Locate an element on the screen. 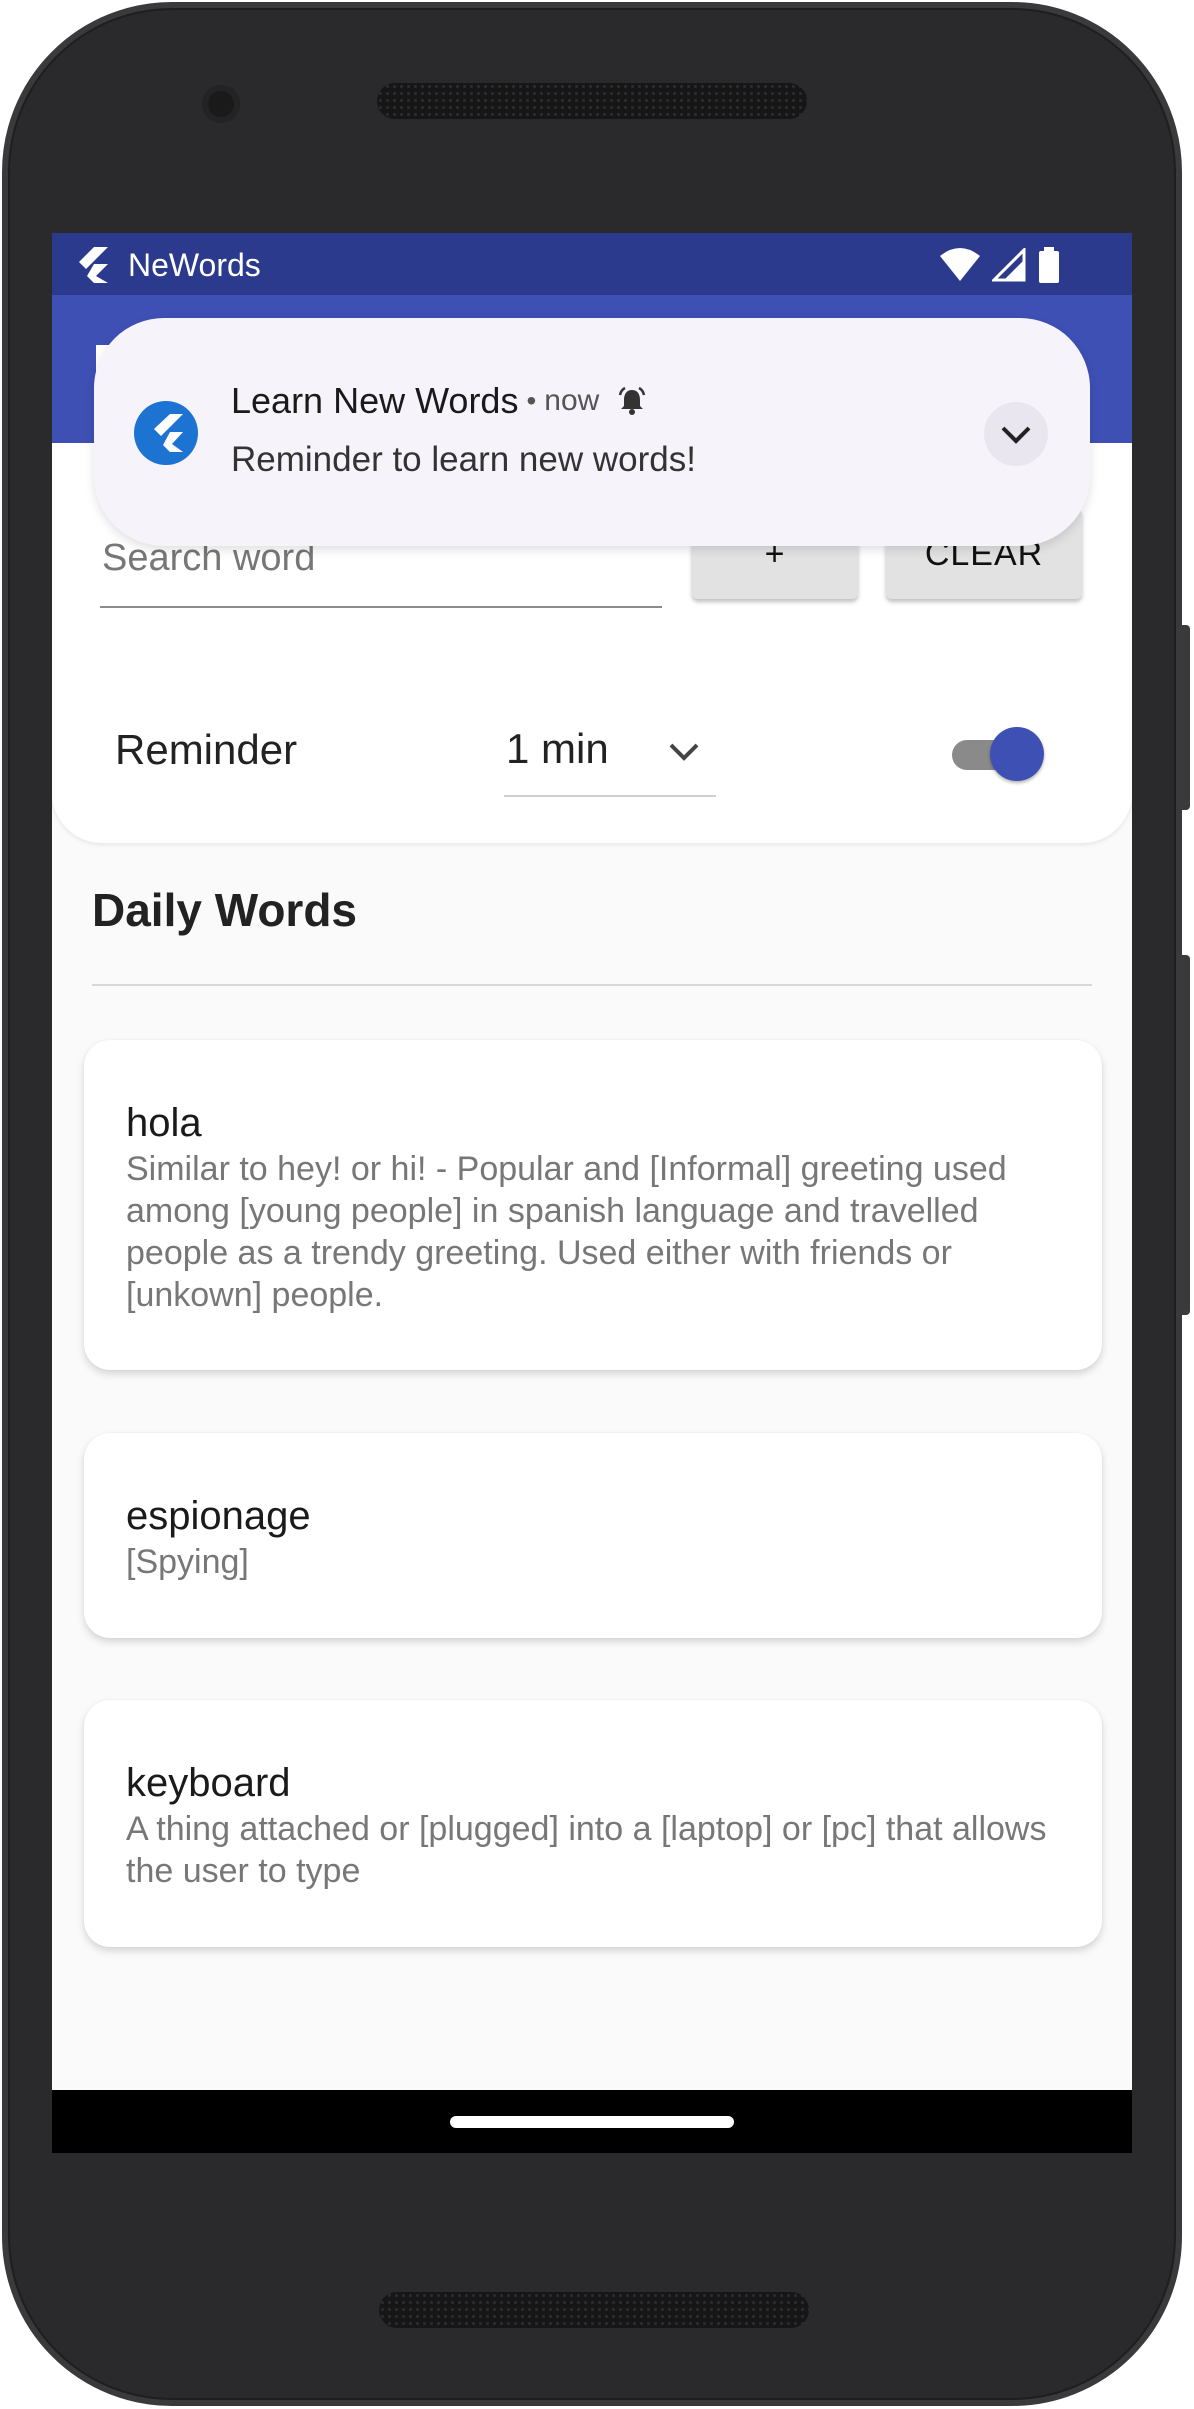 This screenshot has width=1194, height=2409. reminder-label: Reminder is located at coordinates (206, 749).